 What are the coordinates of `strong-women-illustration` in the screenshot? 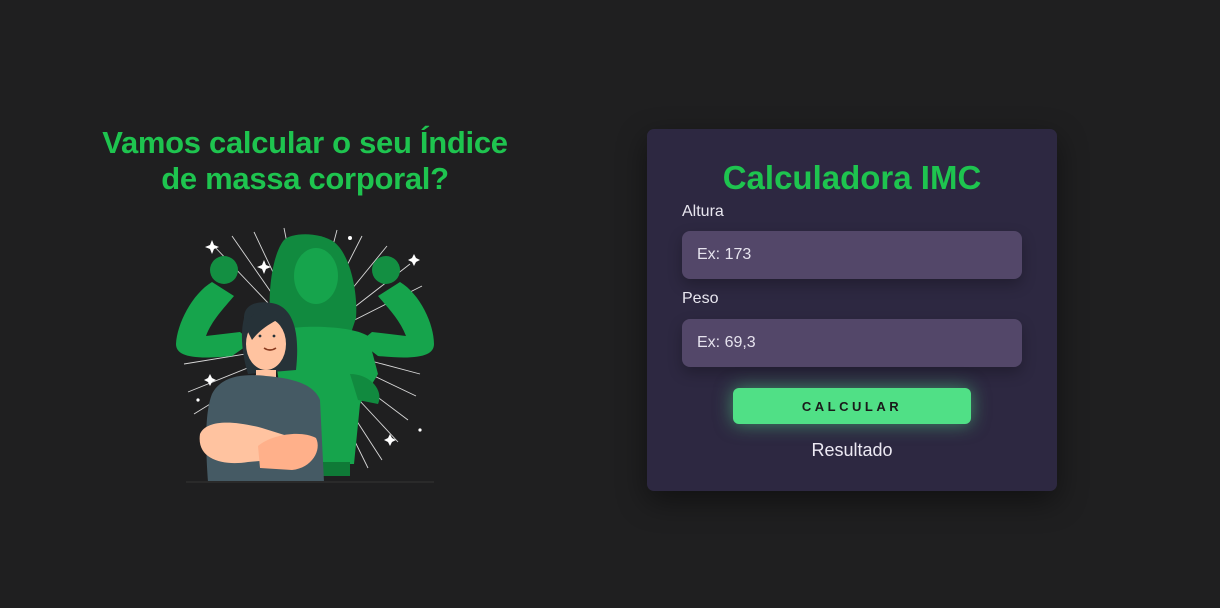 It's located at (305, 355).